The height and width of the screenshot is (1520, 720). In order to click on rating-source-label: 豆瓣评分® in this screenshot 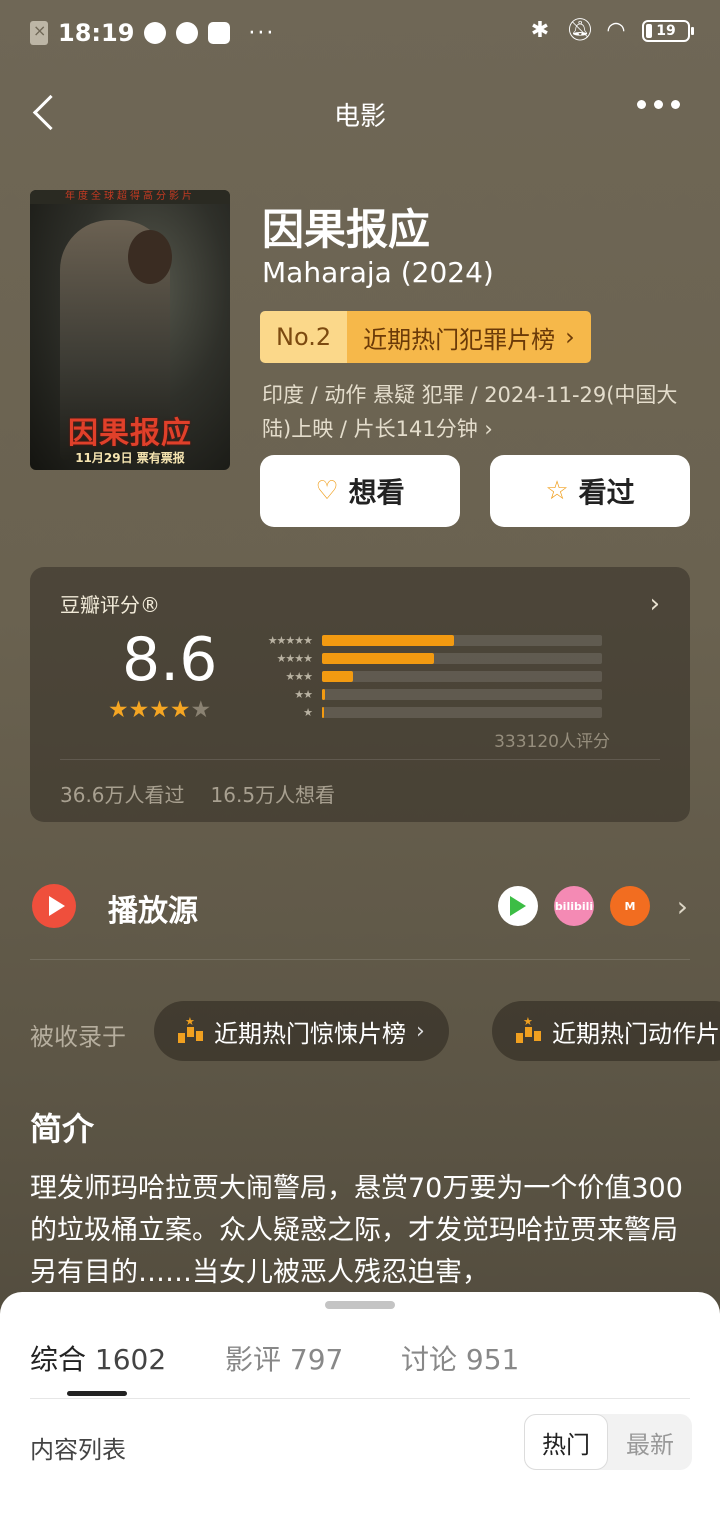, I will do `click(110, 605)`.